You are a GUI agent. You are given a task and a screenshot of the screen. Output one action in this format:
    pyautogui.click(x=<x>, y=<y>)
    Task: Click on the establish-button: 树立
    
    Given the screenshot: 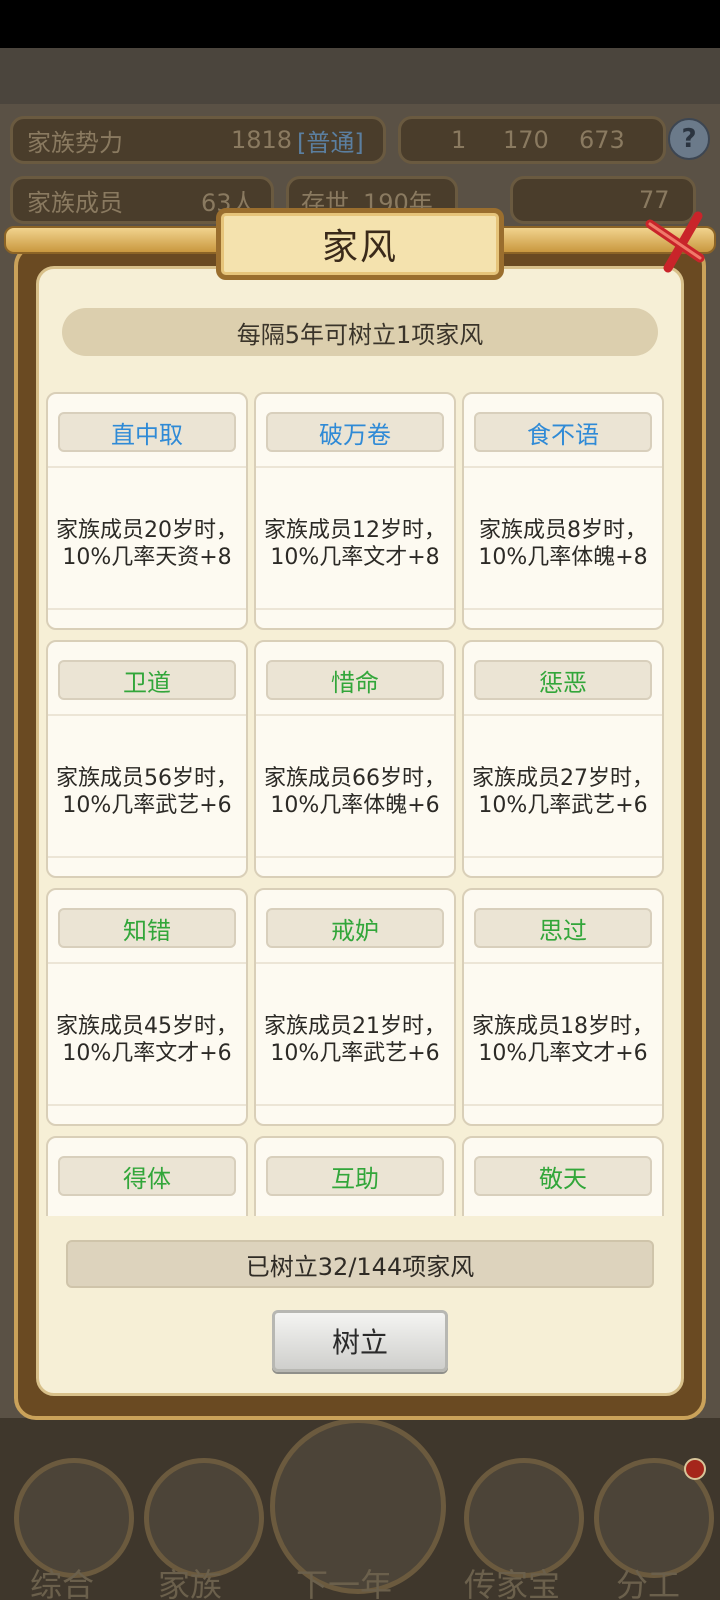 What is the action you would take?
    pyautogui.click(x=360, y=1341)
    